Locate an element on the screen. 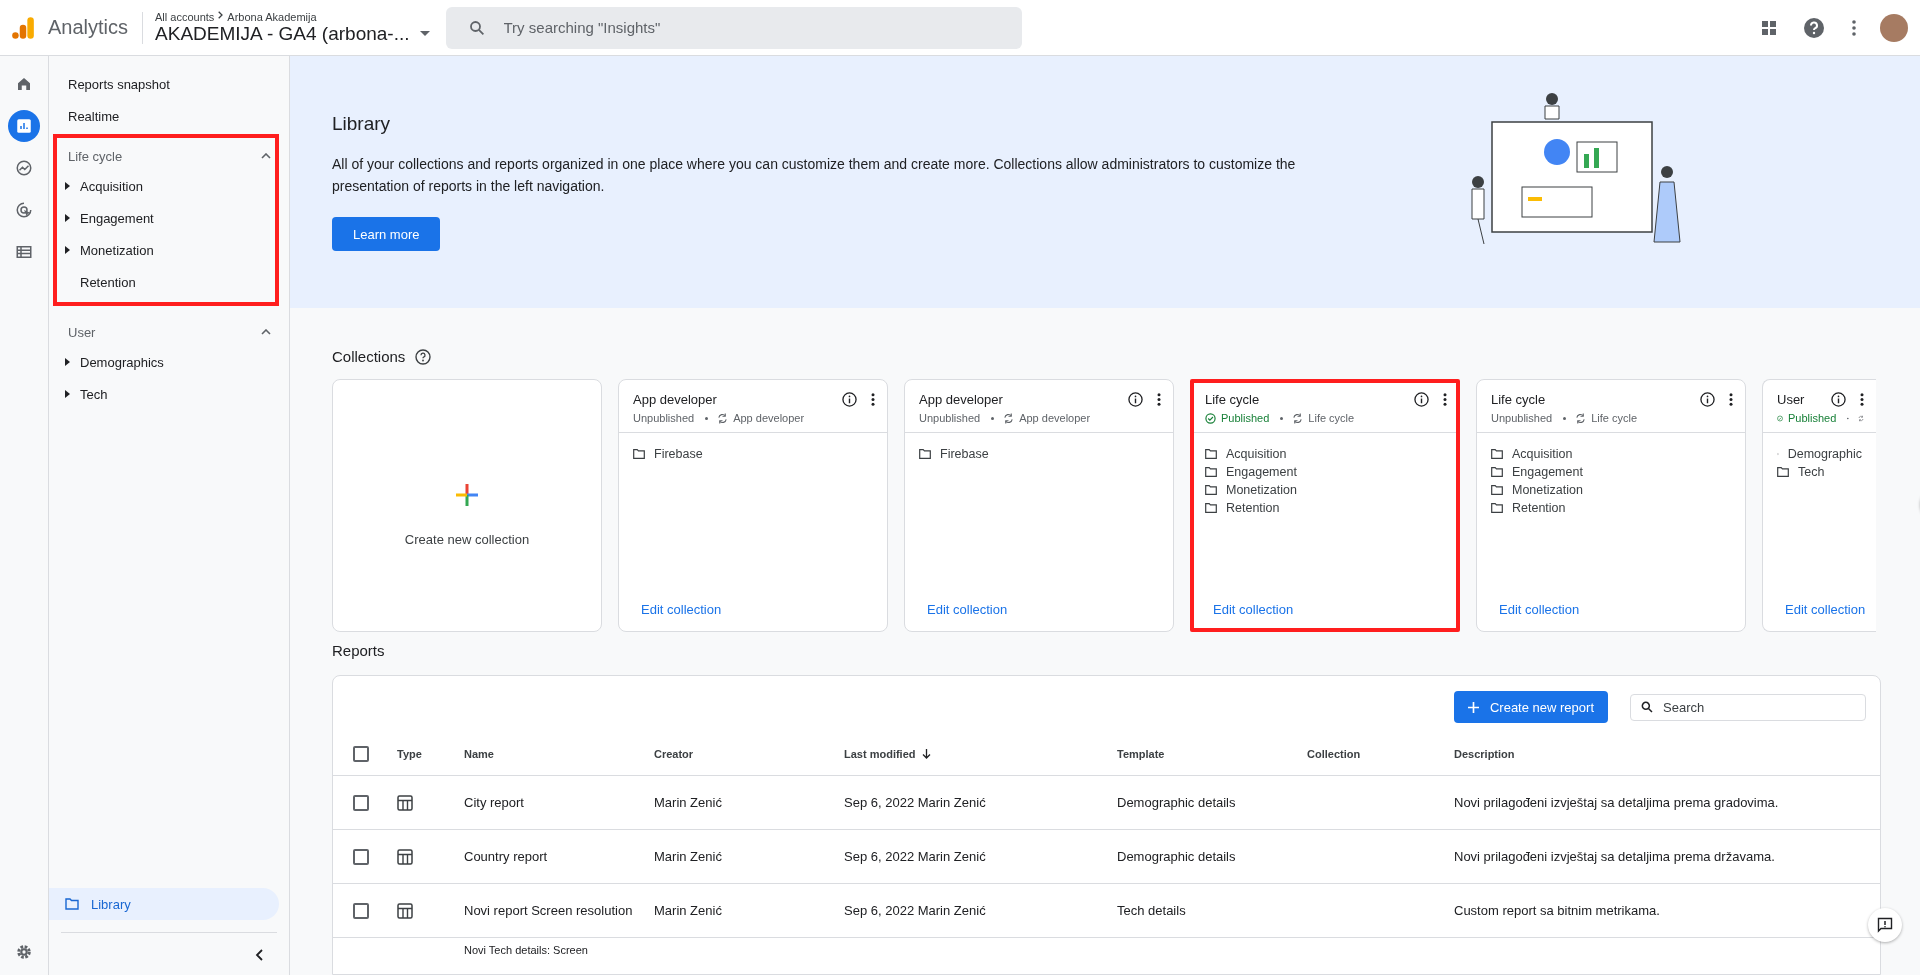  collection-title: Life cycle is located at coordinates (1233, 399).